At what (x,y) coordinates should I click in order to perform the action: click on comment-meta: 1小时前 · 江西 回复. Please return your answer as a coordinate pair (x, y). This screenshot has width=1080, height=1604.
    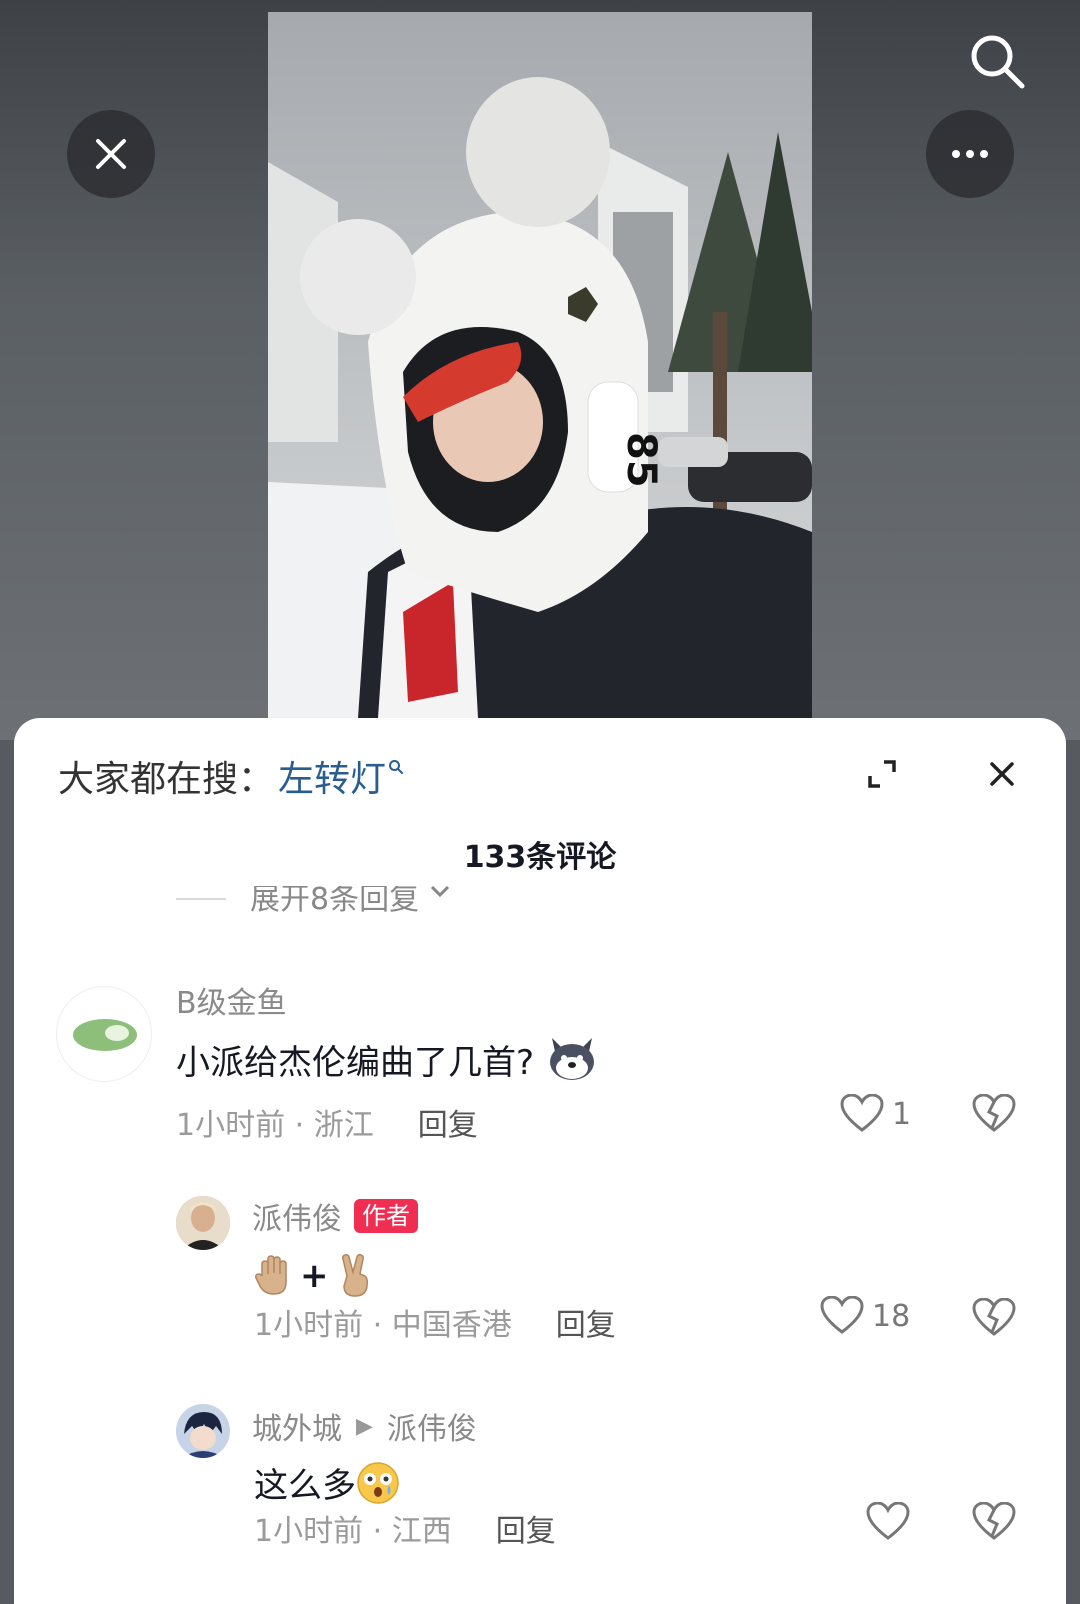
    Looking at the image, I should click on (405, 1528).